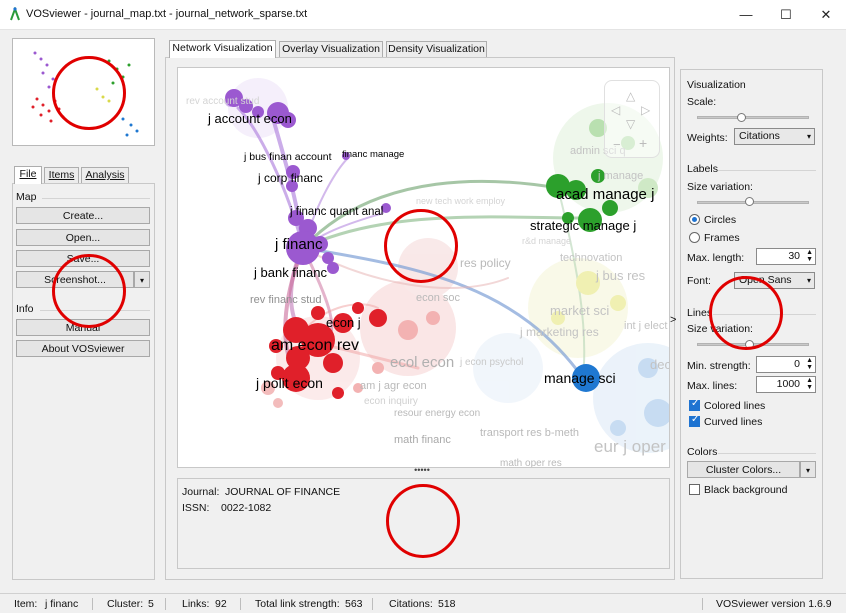  What do you see at coordinates (438, 298) in the screenshot?
I see `node-label: econ soc` at bounding box center [438, 298].